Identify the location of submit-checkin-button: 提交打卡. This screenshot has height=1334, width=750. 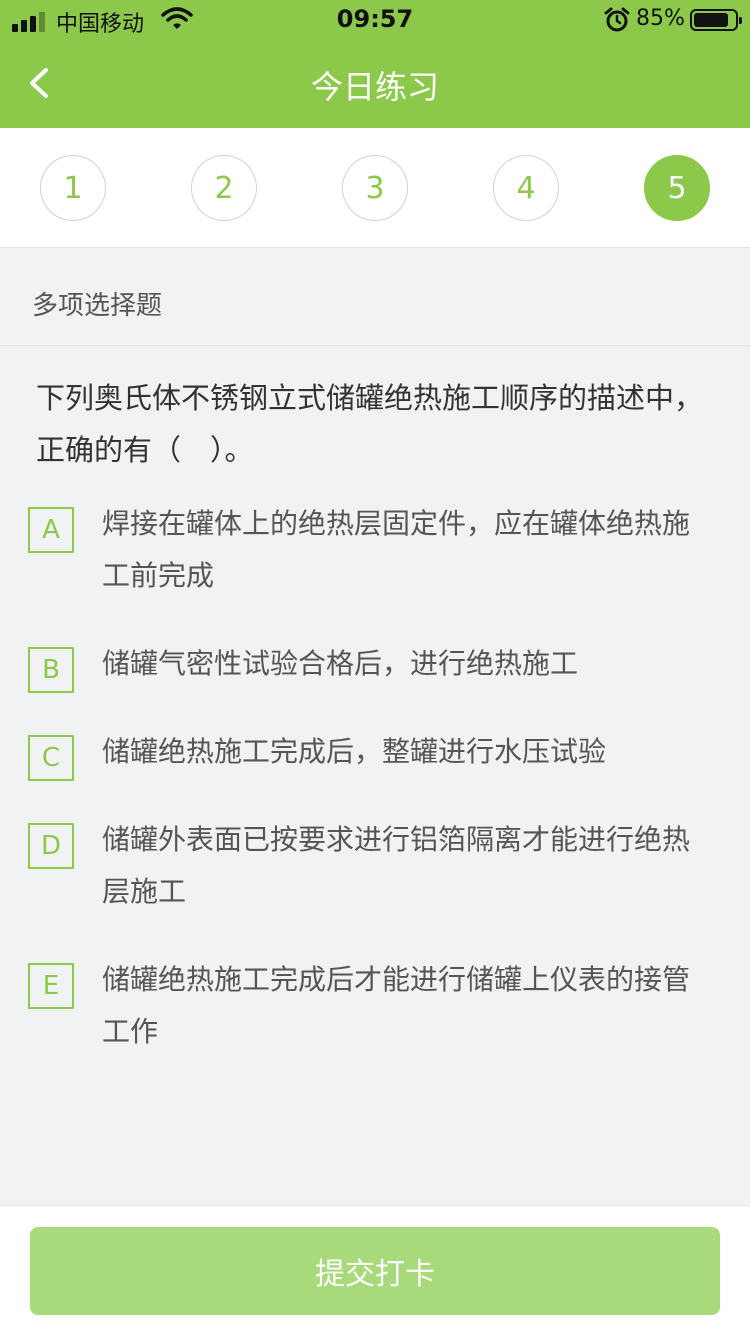
(375, 1271).